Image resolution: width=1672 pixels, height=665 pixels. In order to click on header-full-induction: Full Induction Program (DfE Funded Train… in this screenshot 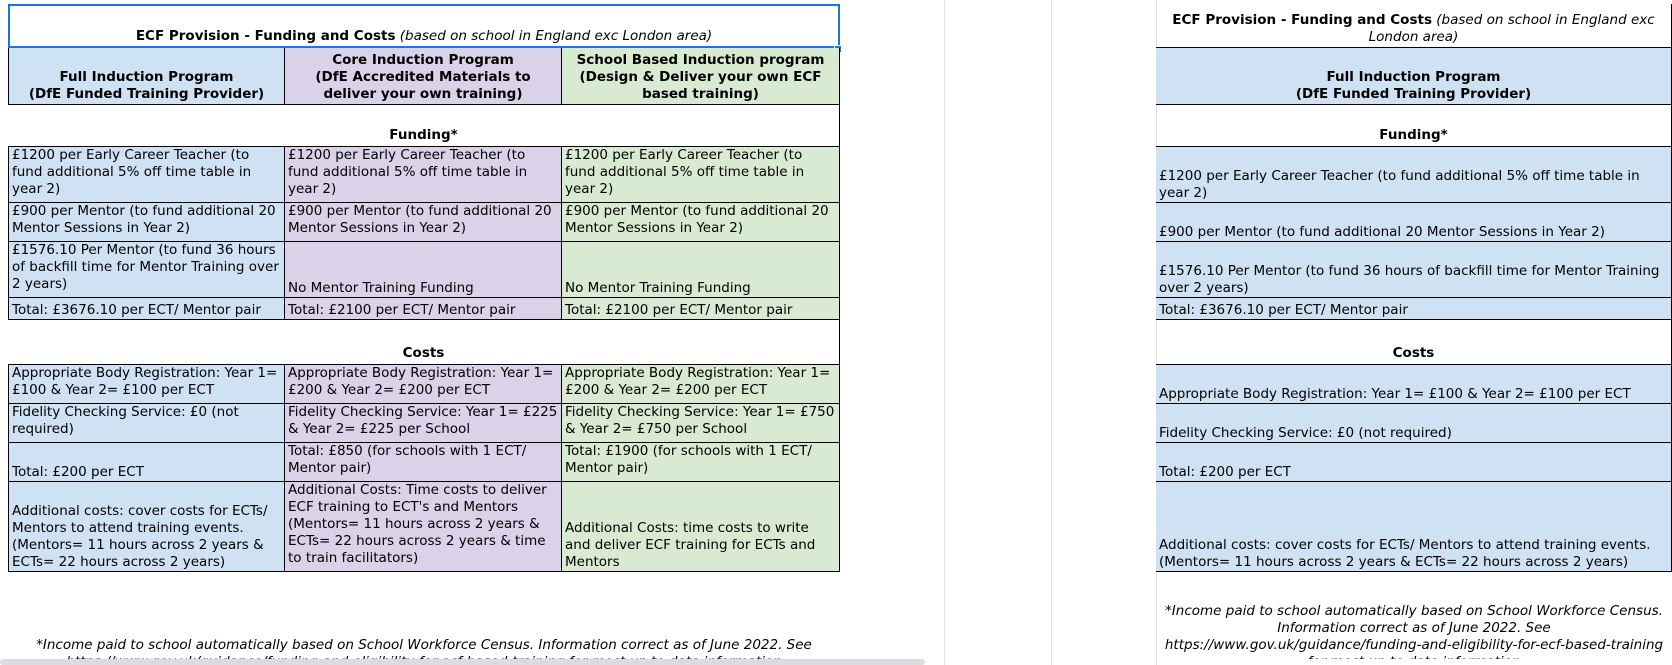, I will do `click(146, 76)`.